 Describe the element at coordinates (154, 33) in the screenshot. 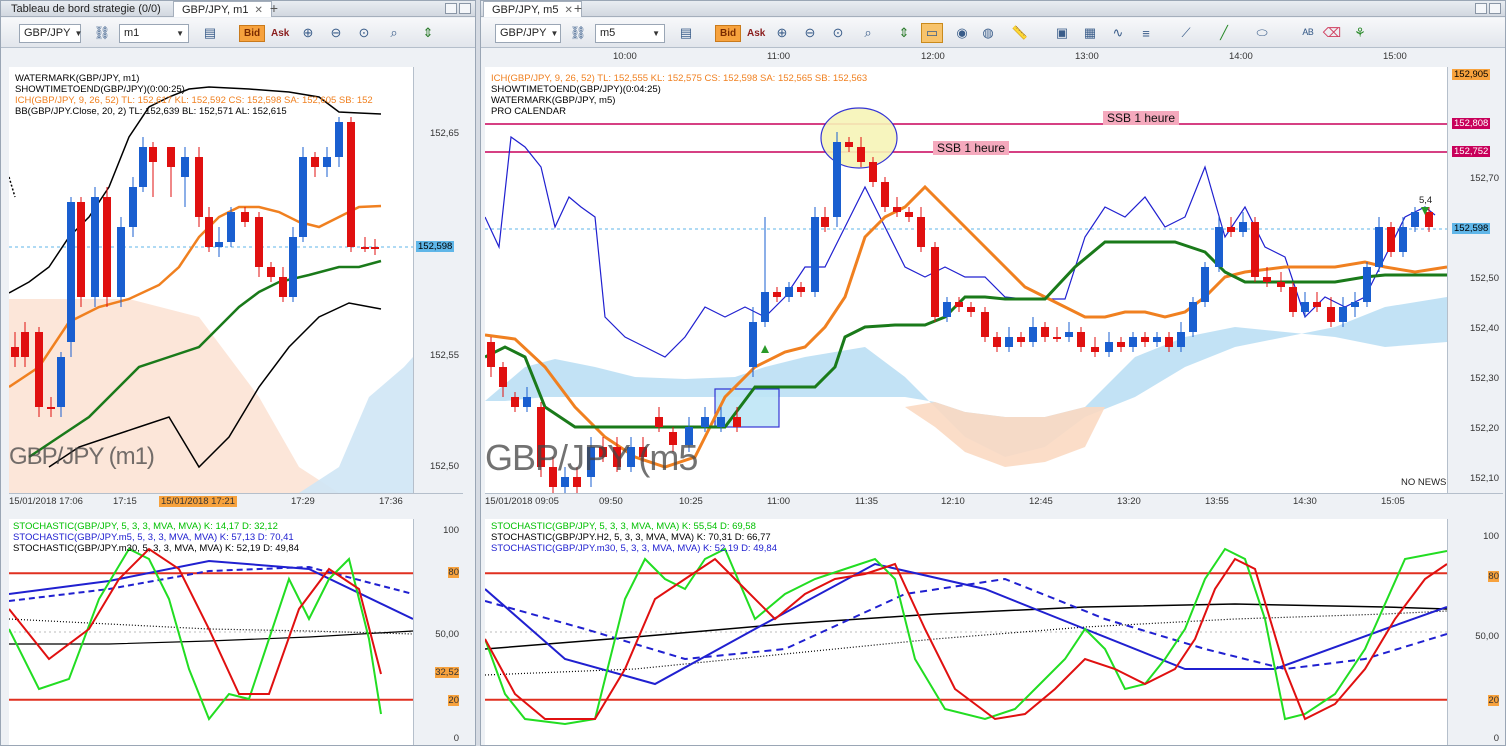

I see `timeframe-select: m1 ▼` at that location.